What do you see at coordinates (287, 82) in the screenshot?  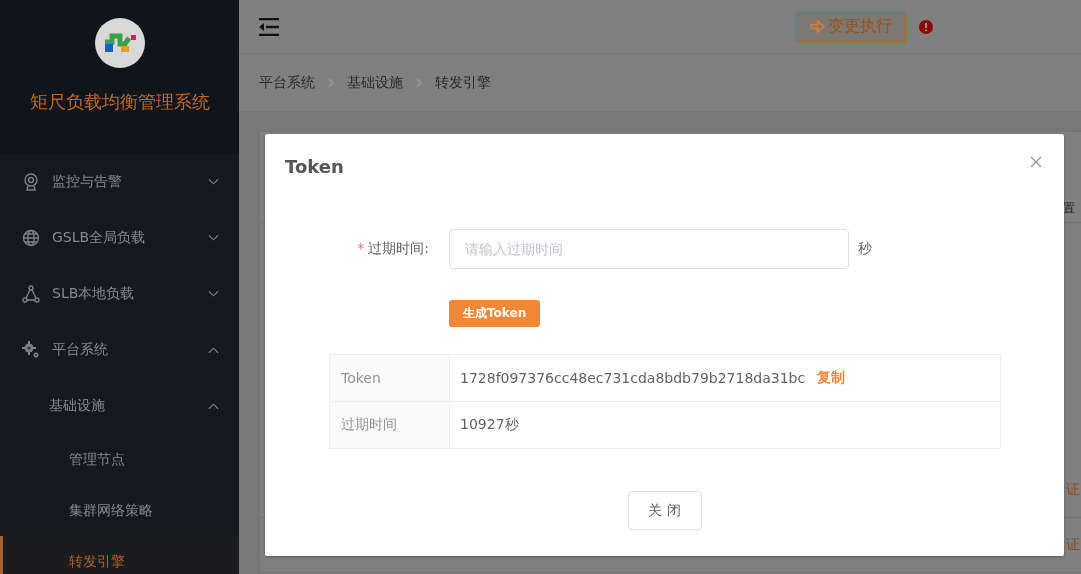 I see `breadcrumb-item: 平台系统` at bounding box center [287, 82].